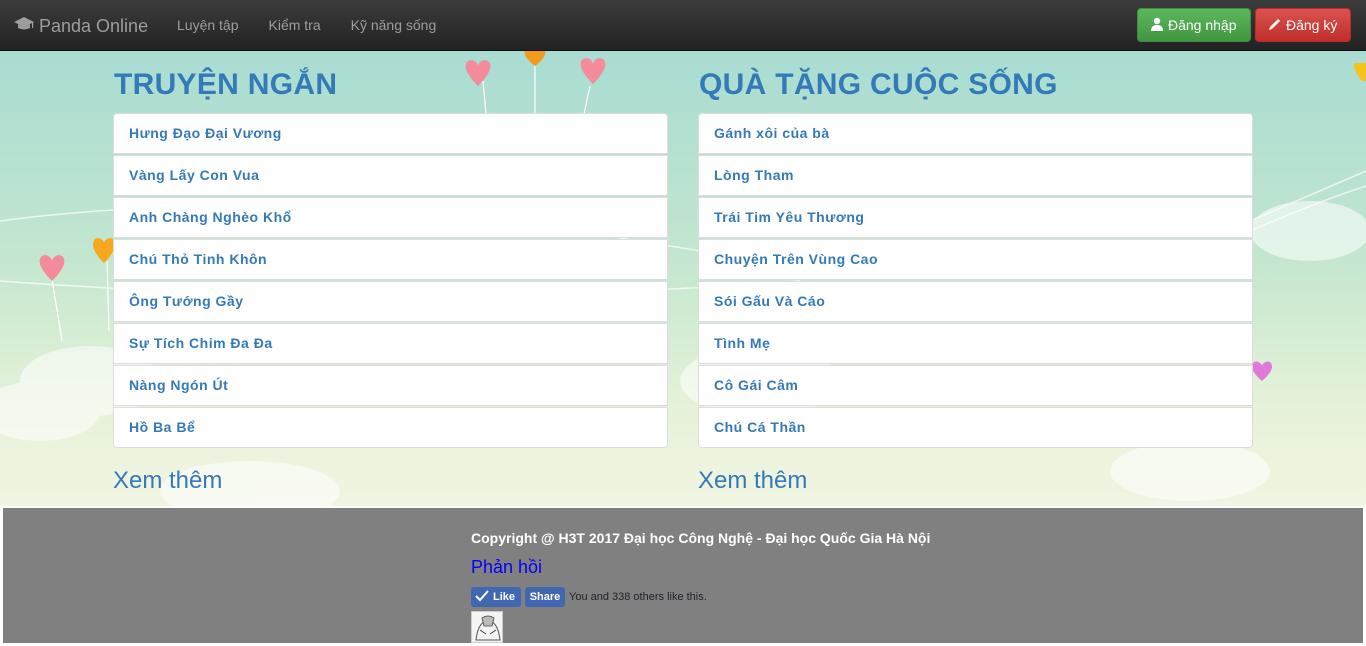 This screenshot has width=1366, height=646. What do you see at coordinates (390, 427) in the screenshot?
I see `story-item: Hồ Ba Bể` at bounding box center [390, 427].